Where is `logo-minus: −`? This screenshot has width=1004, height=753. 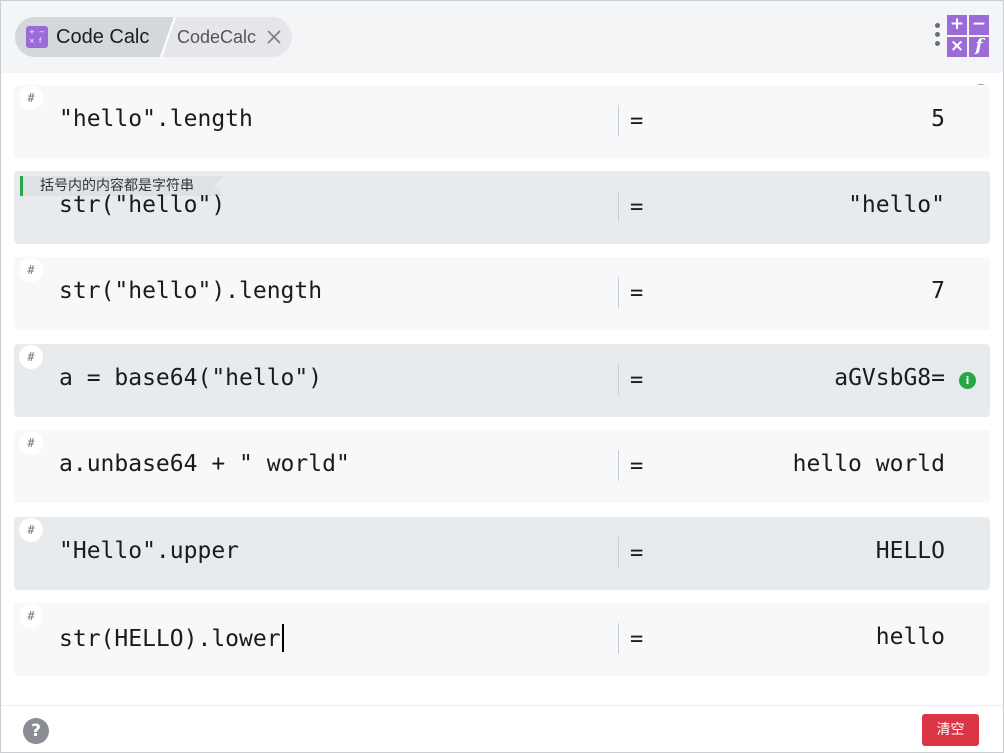 logo-minus: − is located at coordinates (979, 25).